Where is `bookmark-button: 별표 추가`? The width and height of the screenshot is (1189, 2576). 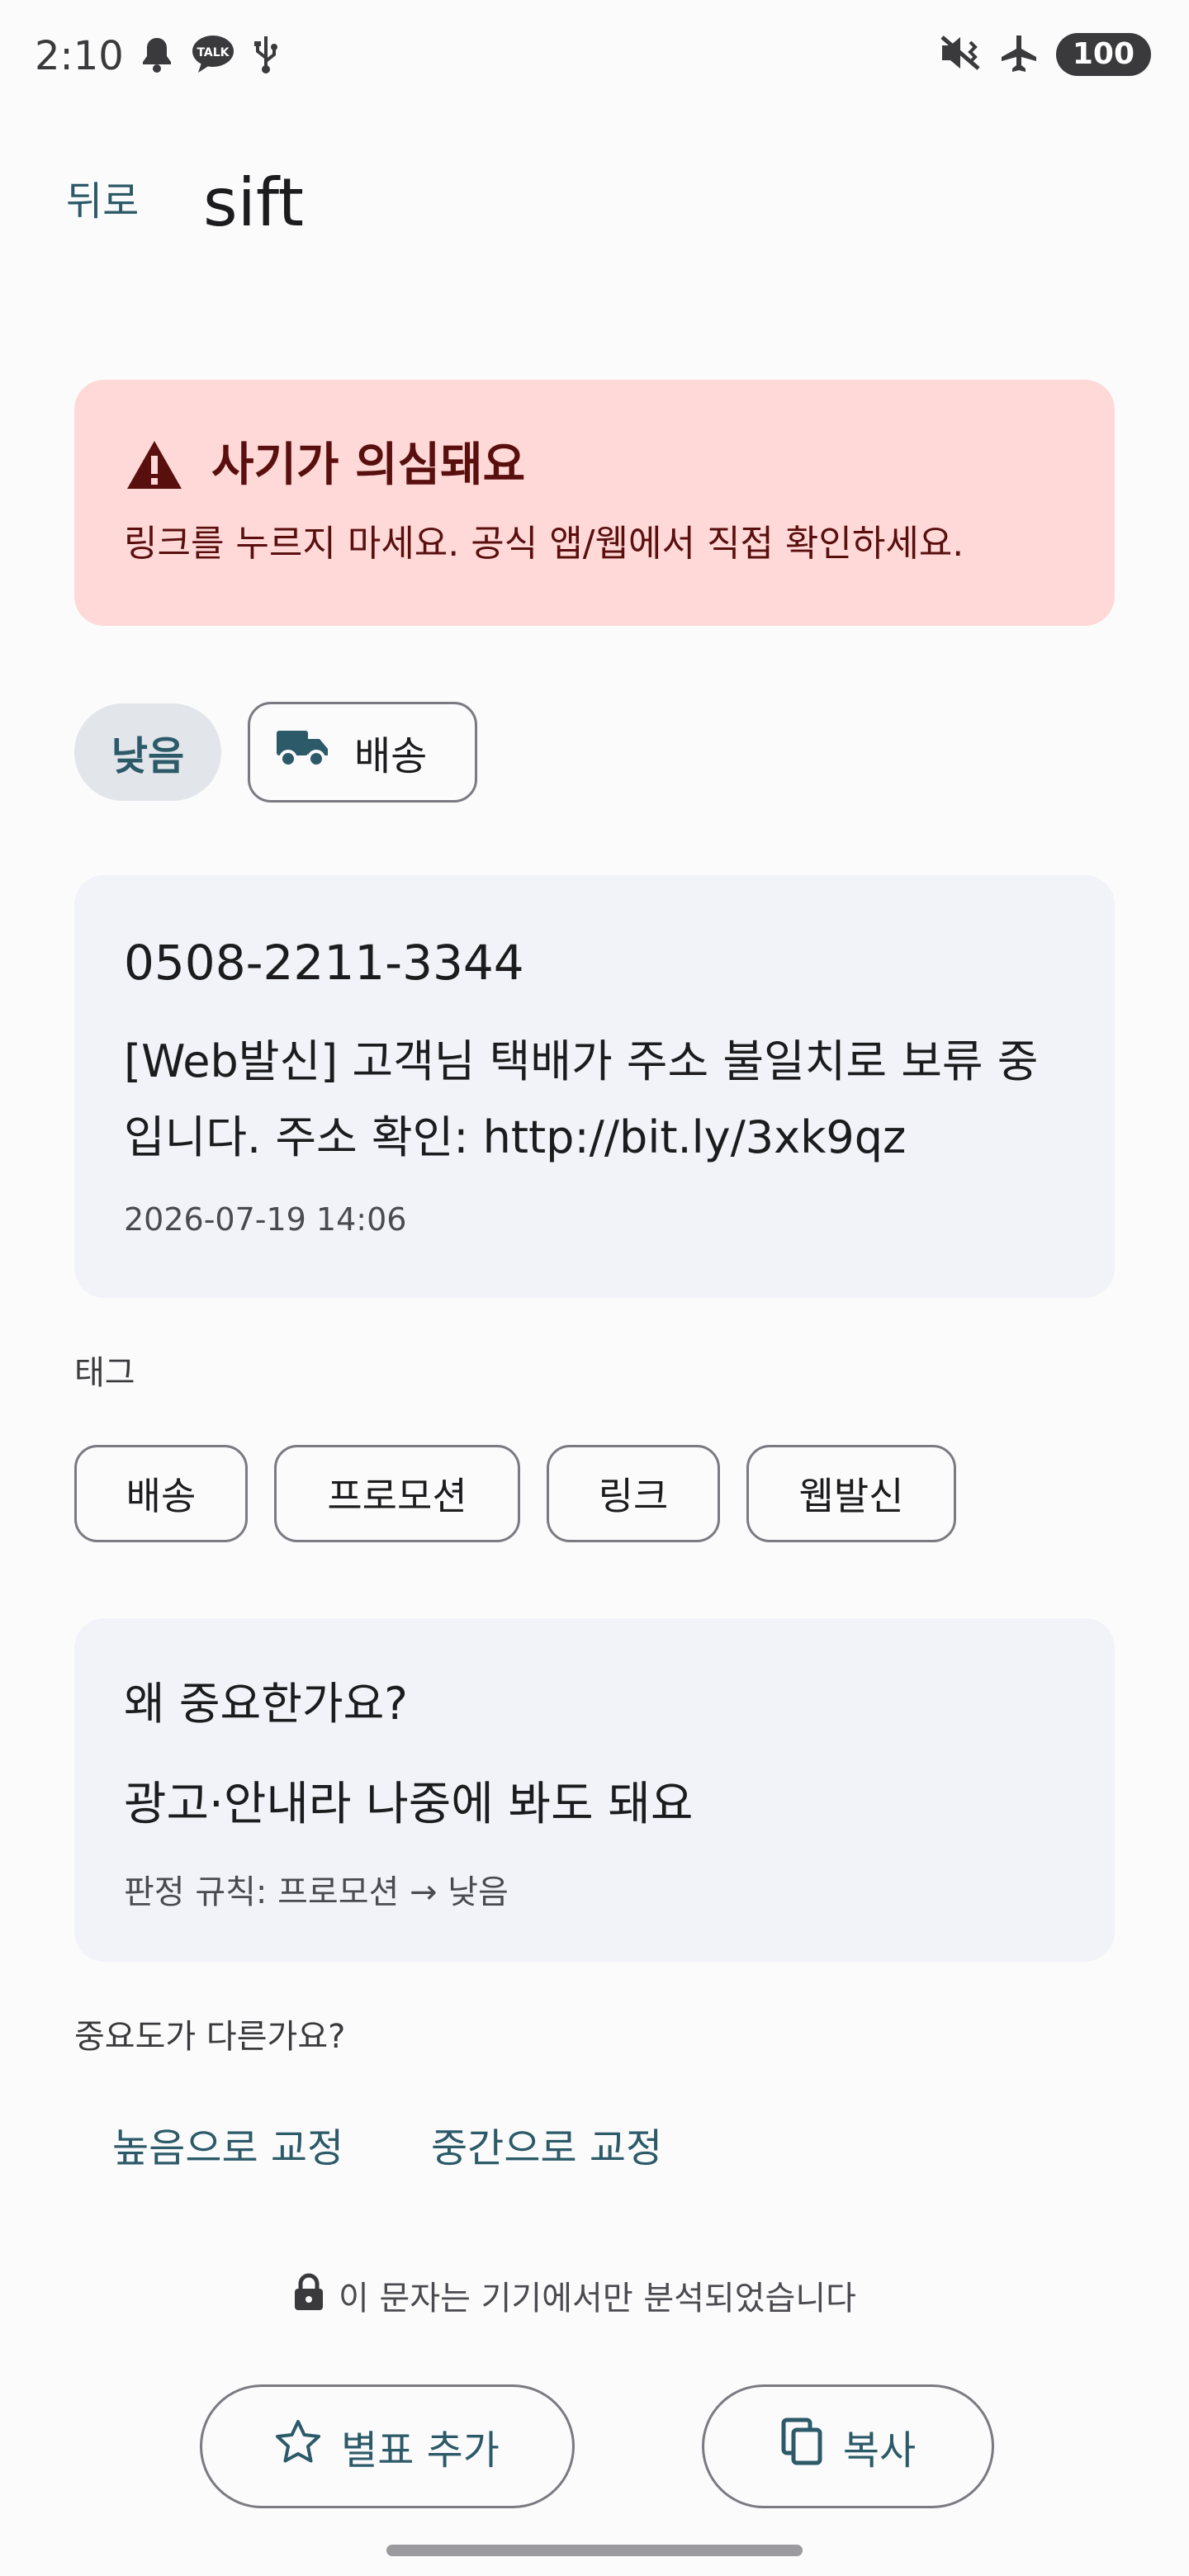
bookmark-button: 별표 추가 is located at coordinates (387, 2446).